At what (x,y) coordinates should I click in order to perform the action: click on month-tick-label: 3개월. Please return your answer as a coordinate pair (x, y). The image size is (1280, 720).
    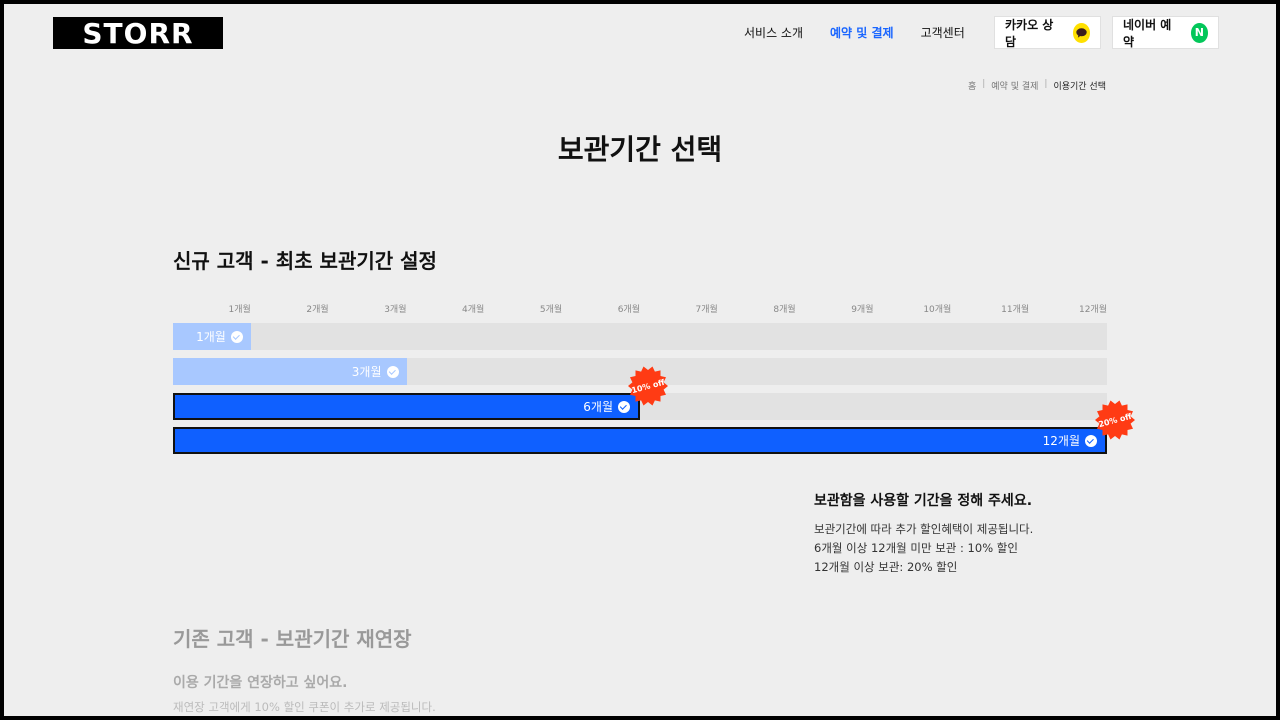
    Looking at the image, I should click on (395, 310).